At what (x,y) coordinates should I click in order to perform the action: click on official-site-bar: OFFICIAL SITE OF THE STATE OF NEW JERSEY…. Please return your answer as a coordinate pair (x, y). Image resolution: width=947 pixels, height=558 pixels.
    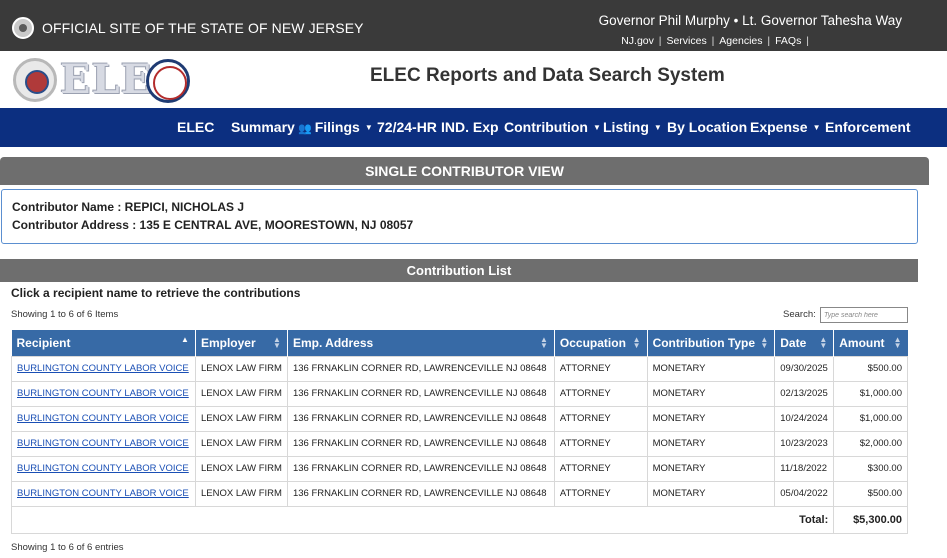
    Looking at the image, I should click on (473, 25).